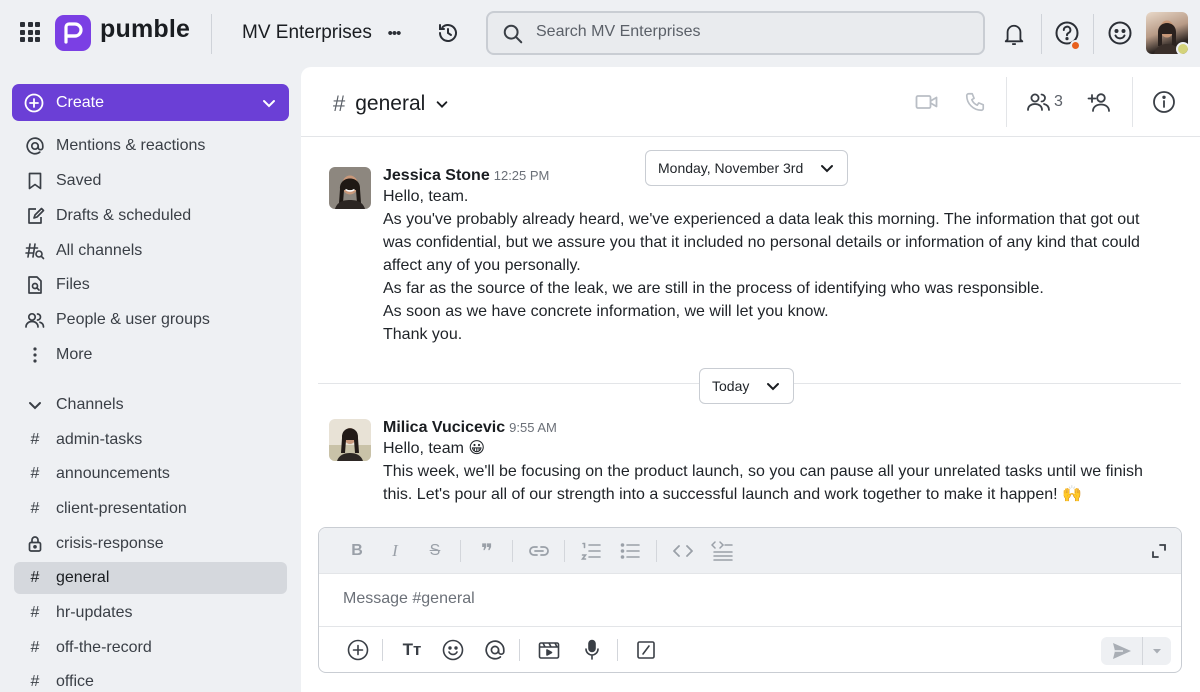 This screenshot has width=1200, height=692. I want to click on phone-call-icon, so click(975, 102).